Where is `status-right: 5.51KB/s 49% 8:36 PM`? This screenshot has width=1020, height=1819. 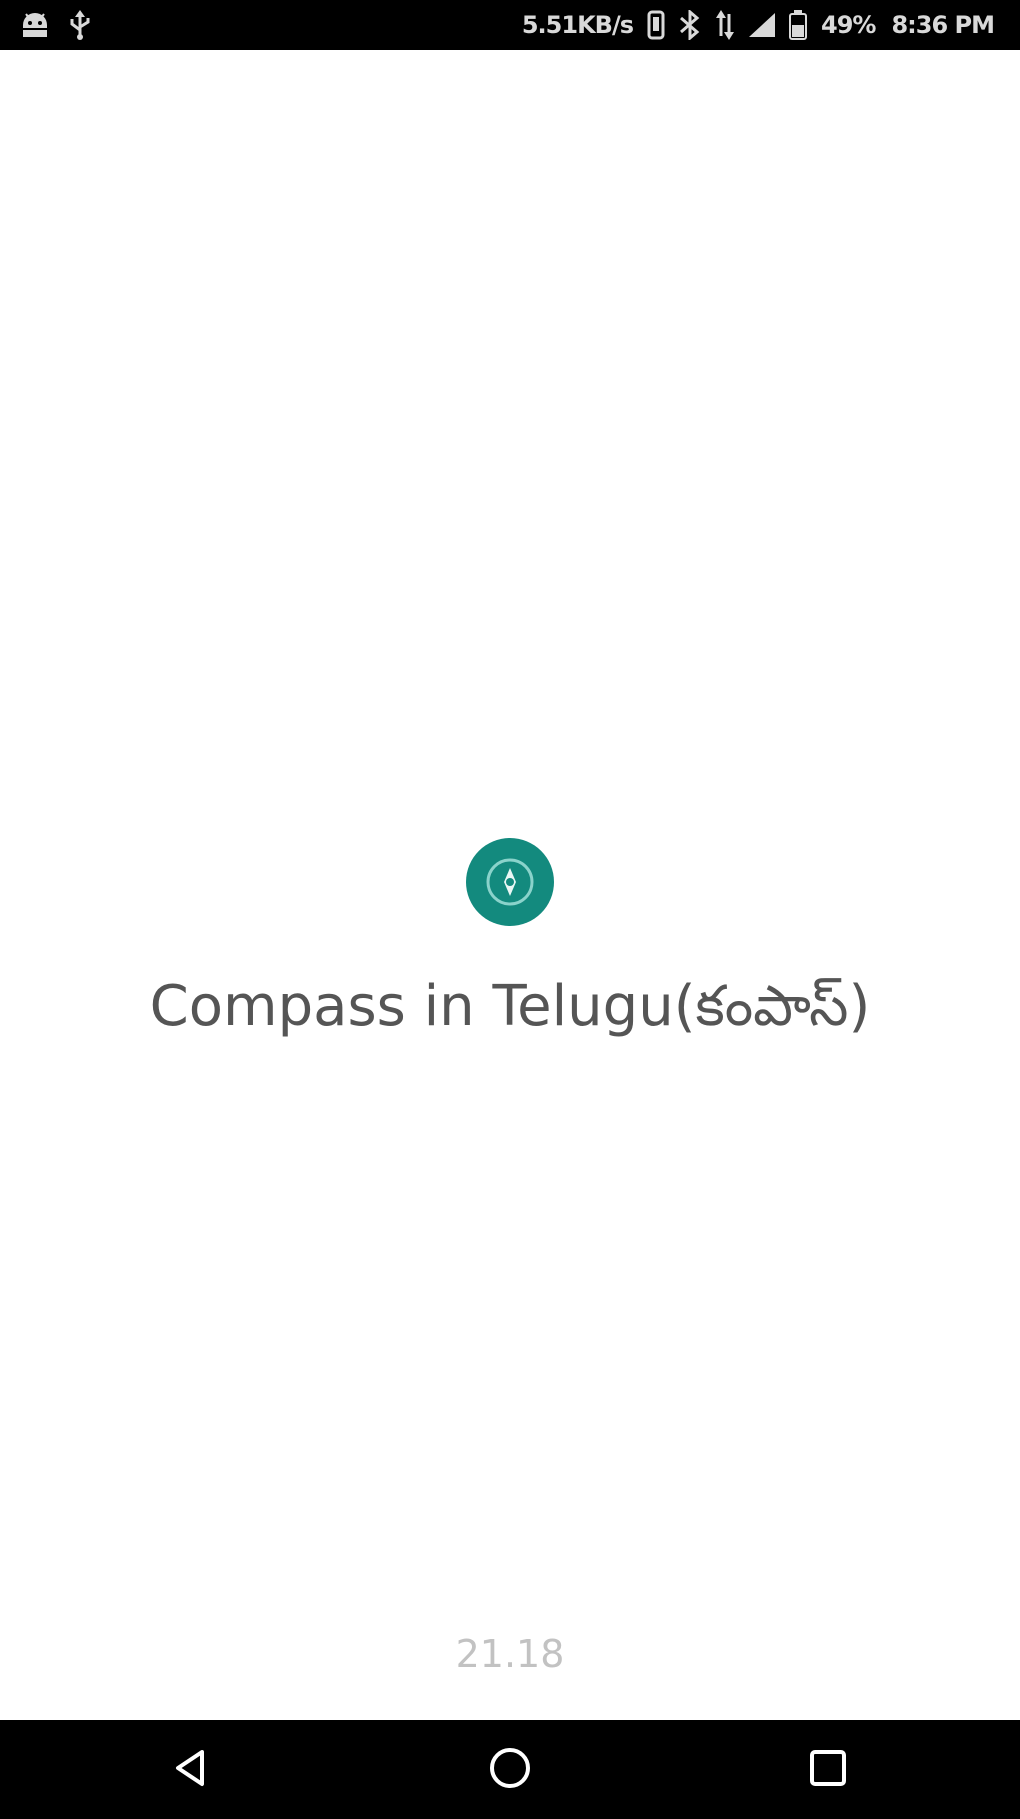 status-right: 5.51KB/s 49% 8:36 PM is located at coordinates (758, 25).